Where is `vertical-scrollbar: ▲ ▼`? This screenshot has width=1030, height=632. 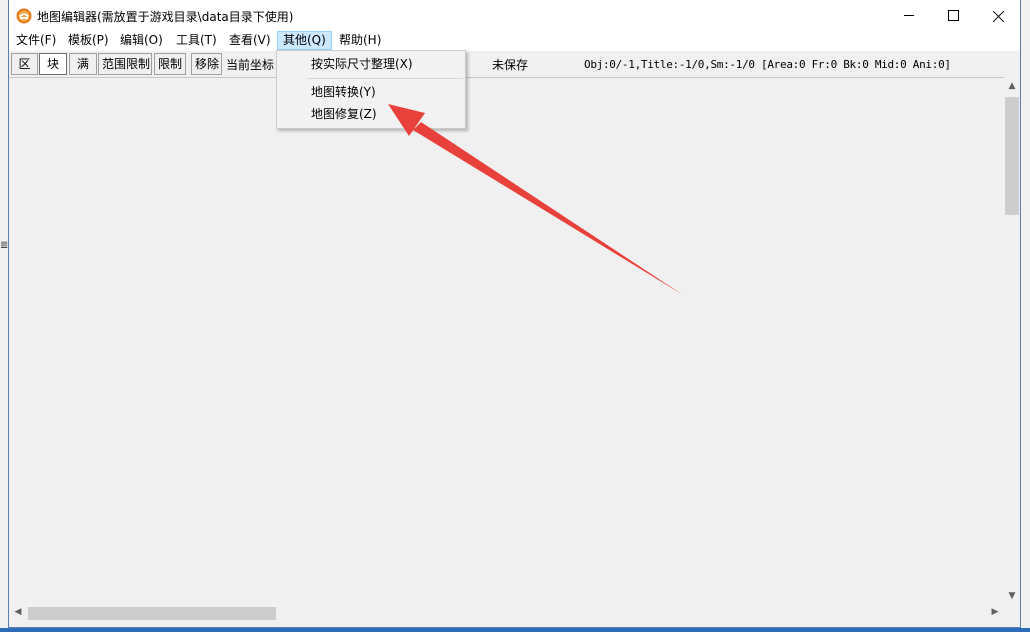 vertical-scrollbar: ▲ ▼ is located at coordinates (1012, 341).